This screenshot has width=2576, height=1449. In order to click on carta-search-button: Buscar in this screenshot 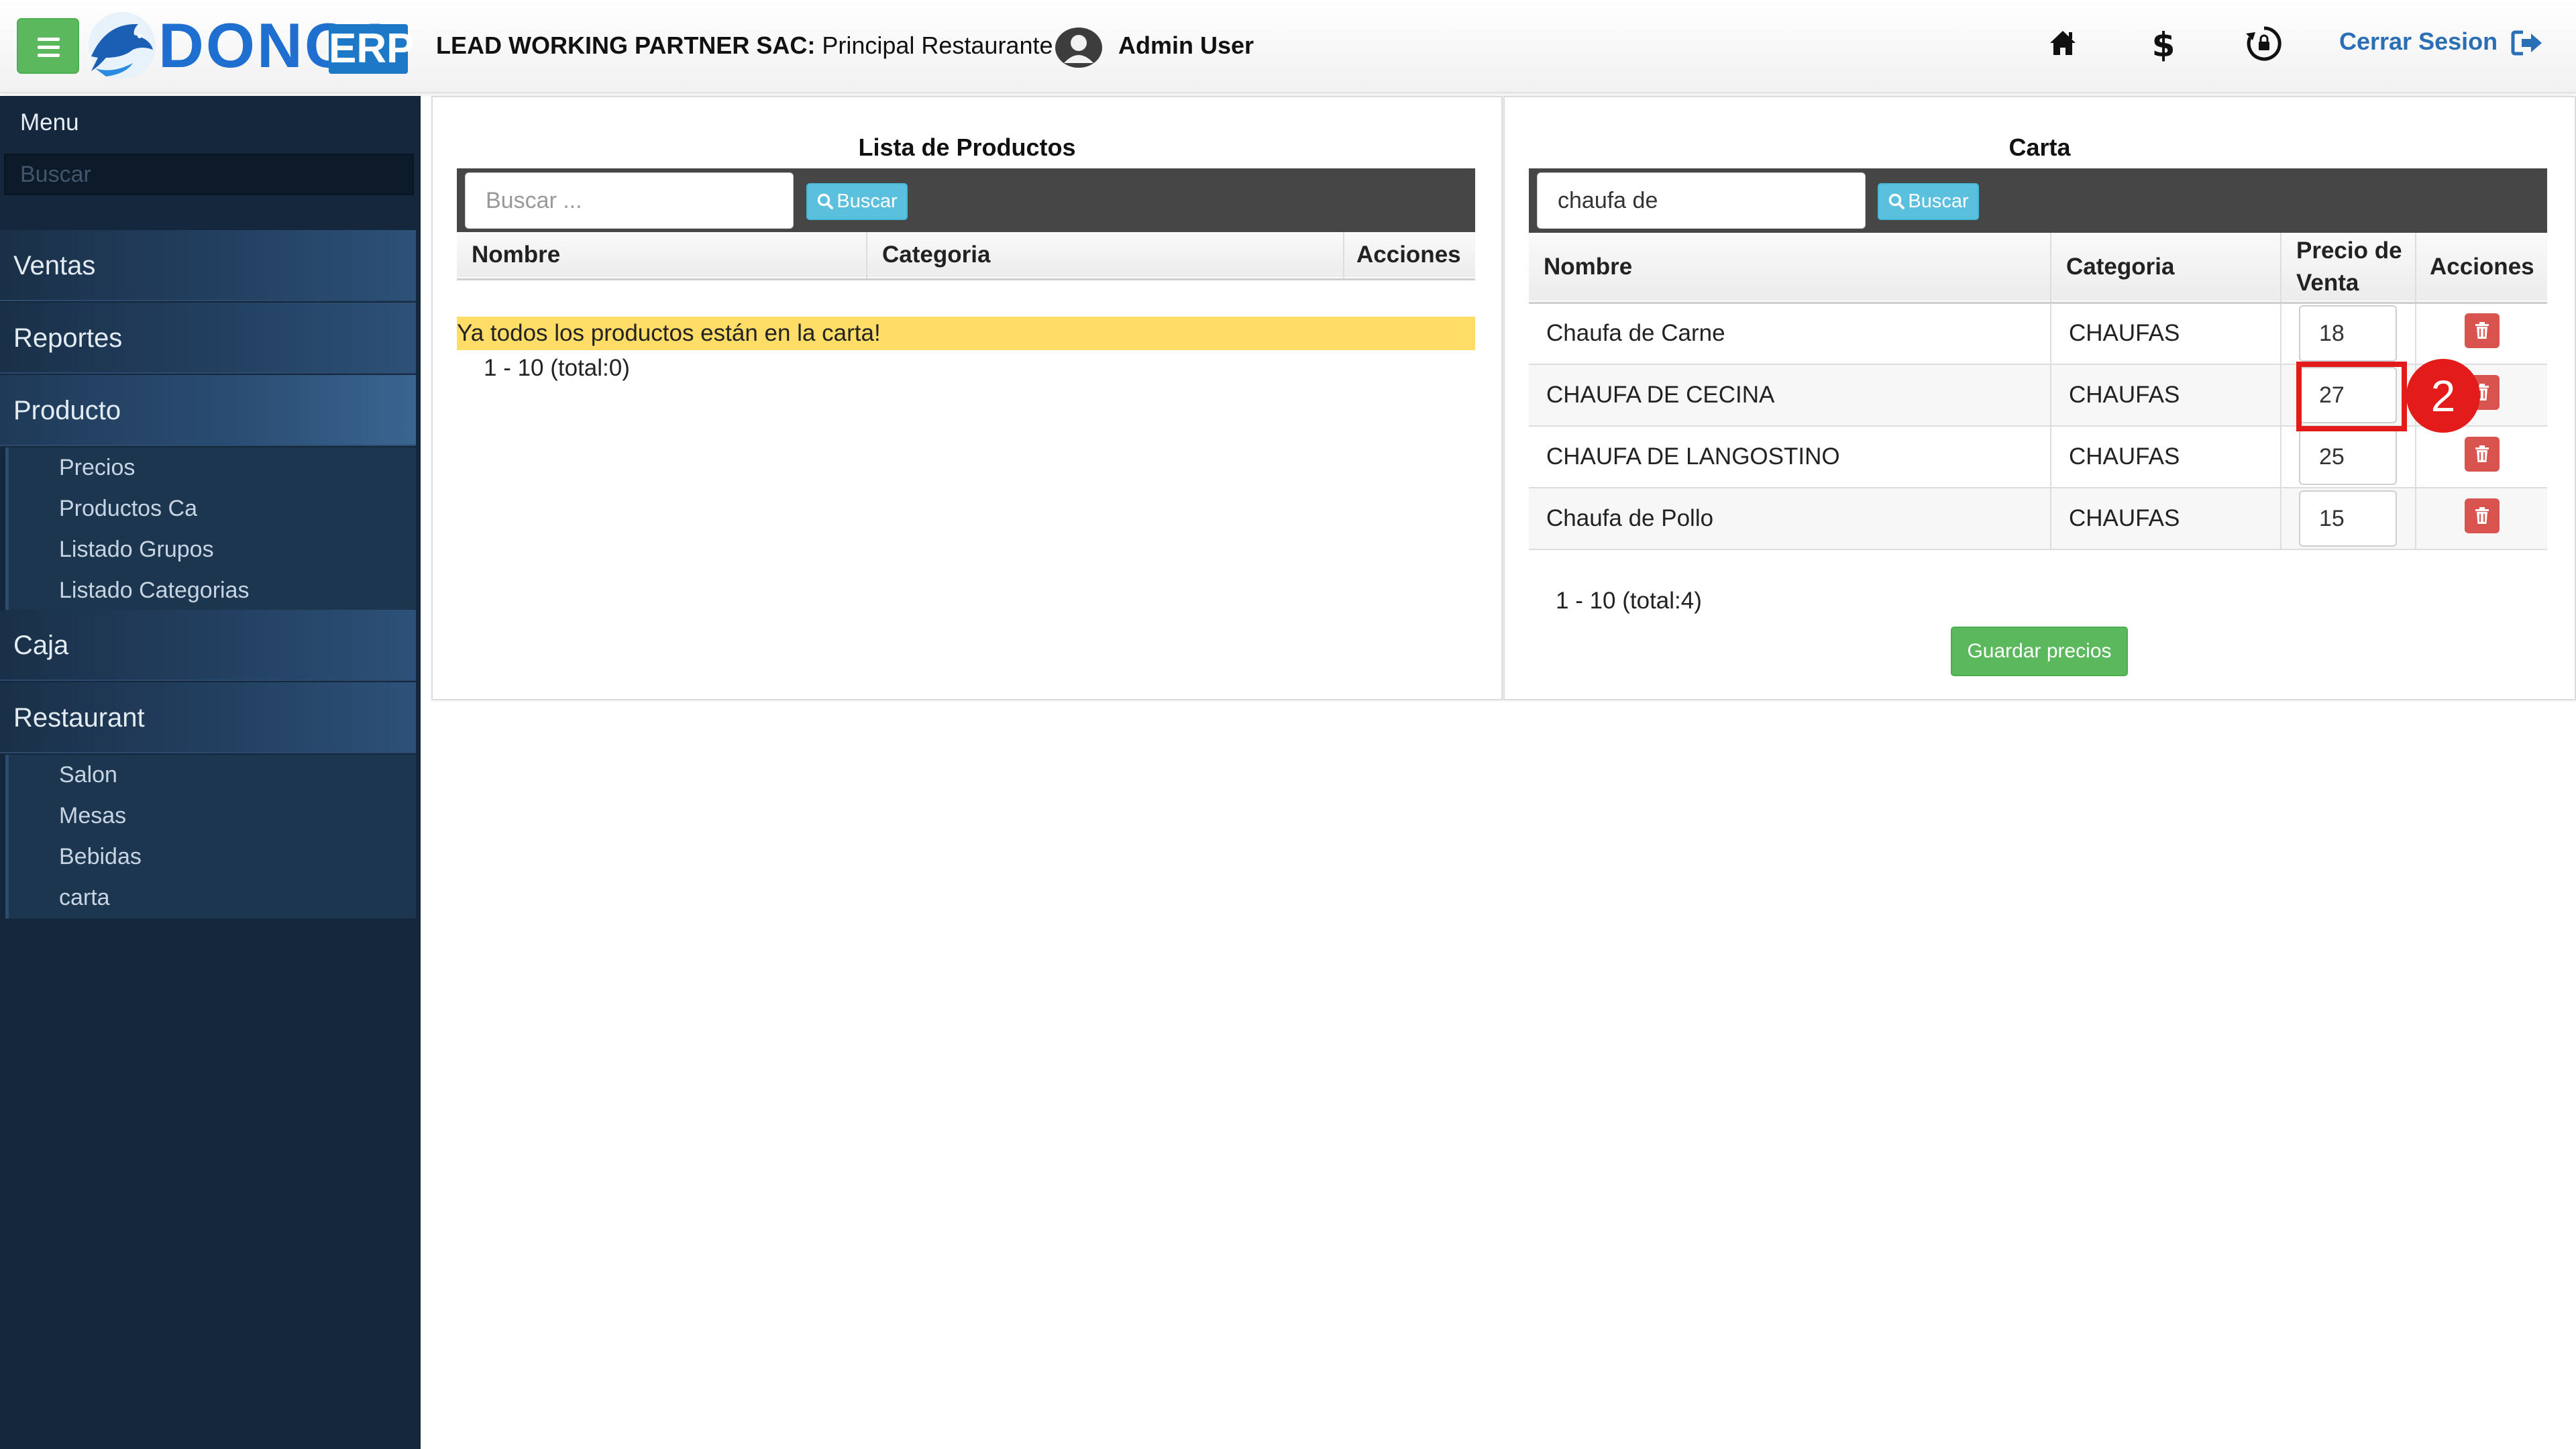, I will do `click(1928, 201)`.